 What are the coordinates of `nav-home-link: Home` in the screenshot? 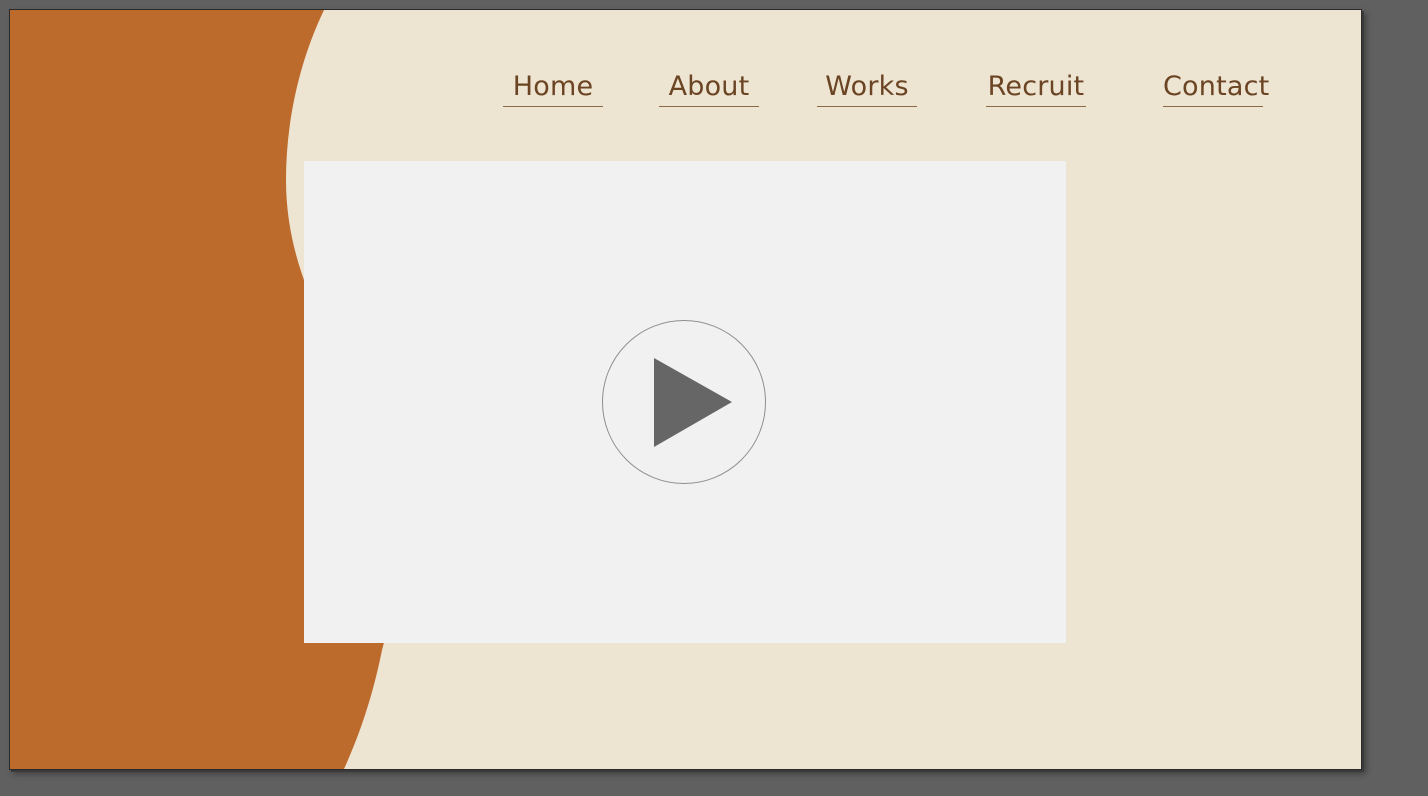 It's located at (553, 88).